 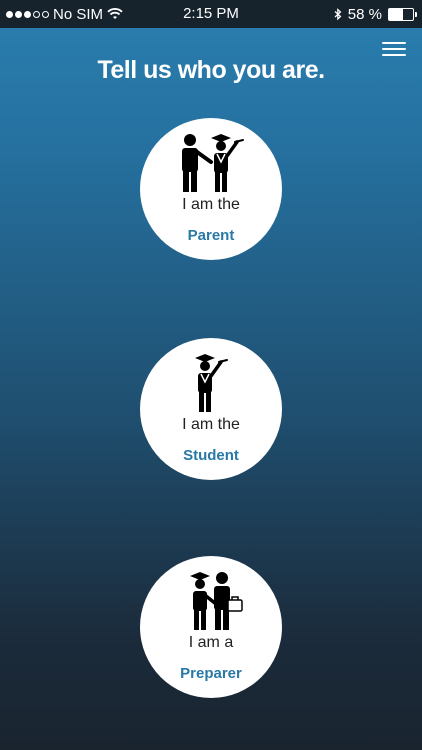 I want to click on status-bar: No SIM 2:15 PM 58 %, so click(x=211, y=14).